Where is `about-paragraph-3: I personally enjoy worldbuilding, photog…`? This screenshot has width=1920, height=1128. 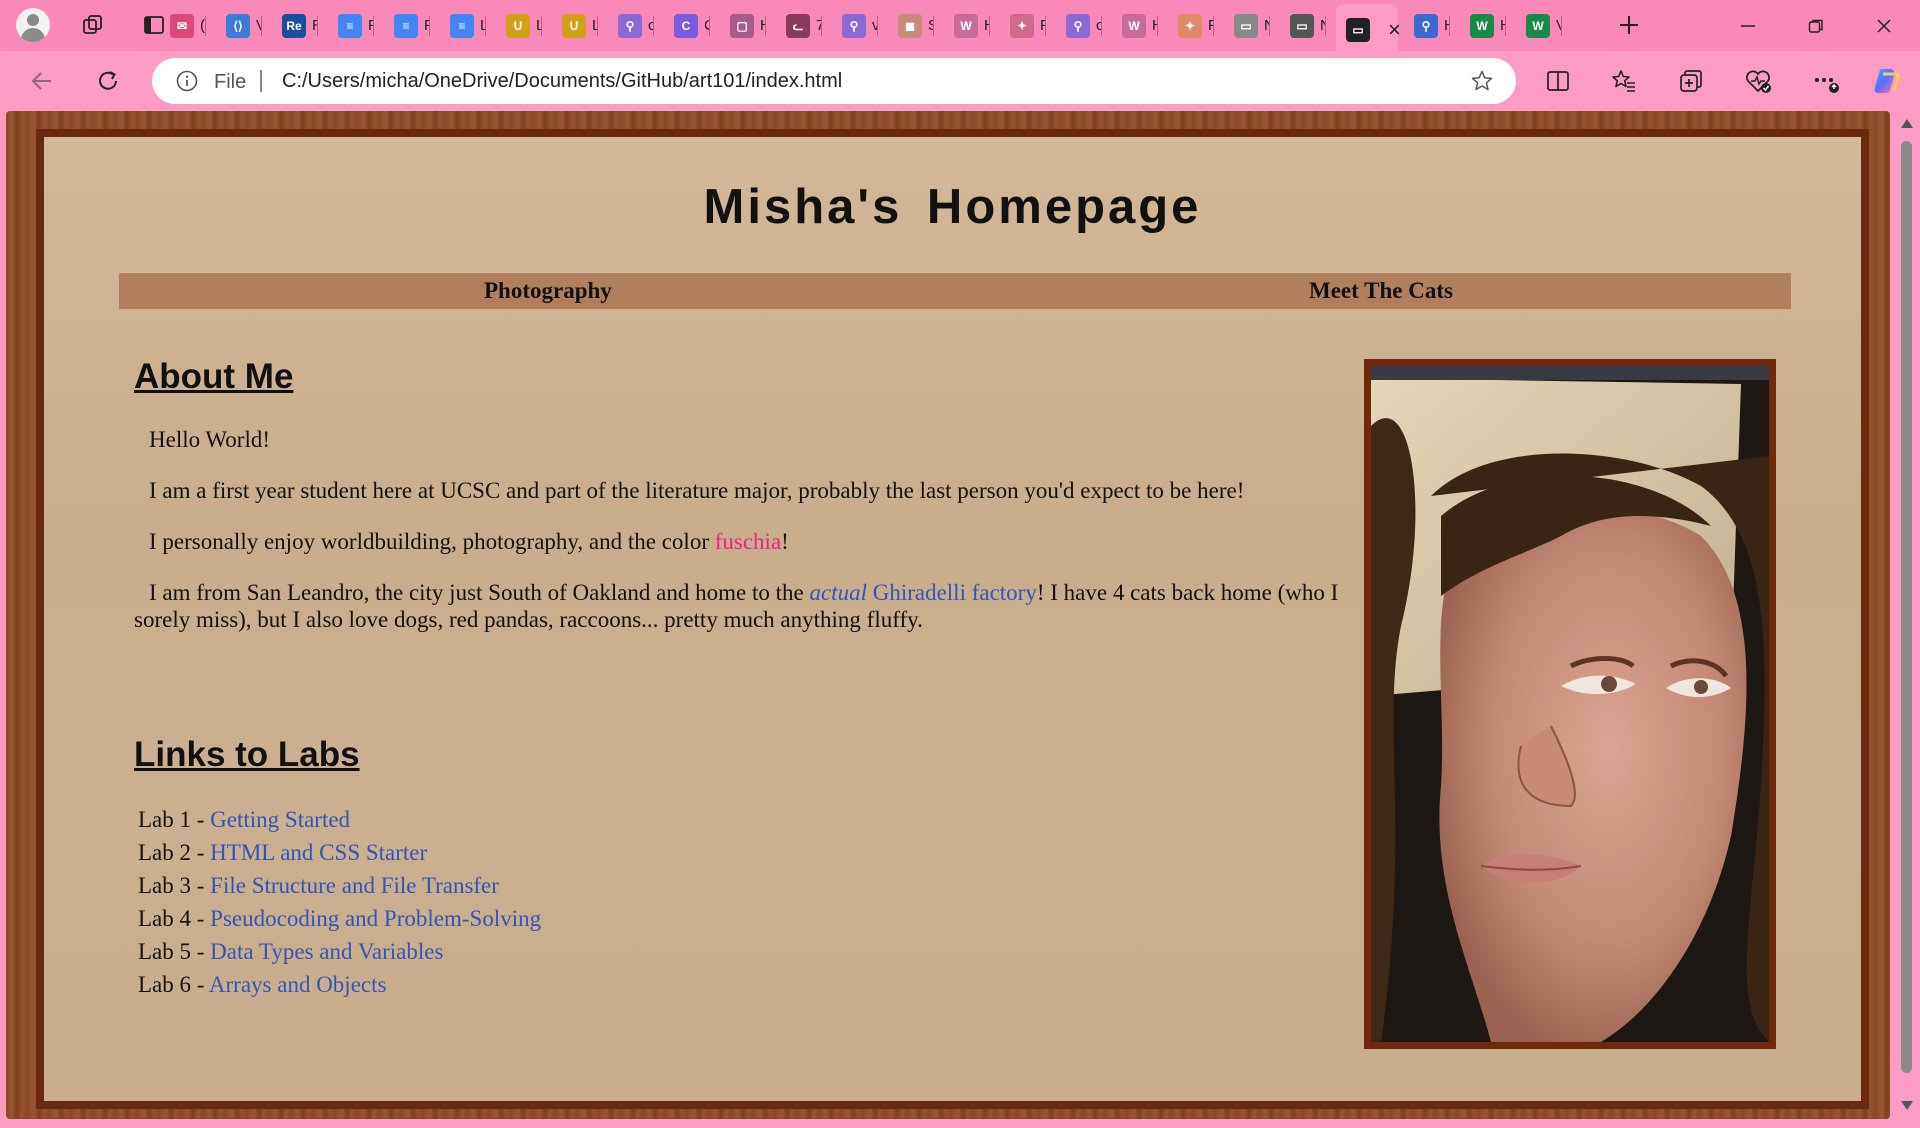
about-paragraph-3: I personally enjoy worldbuilding, photog… is located at coordinates (759, 541).